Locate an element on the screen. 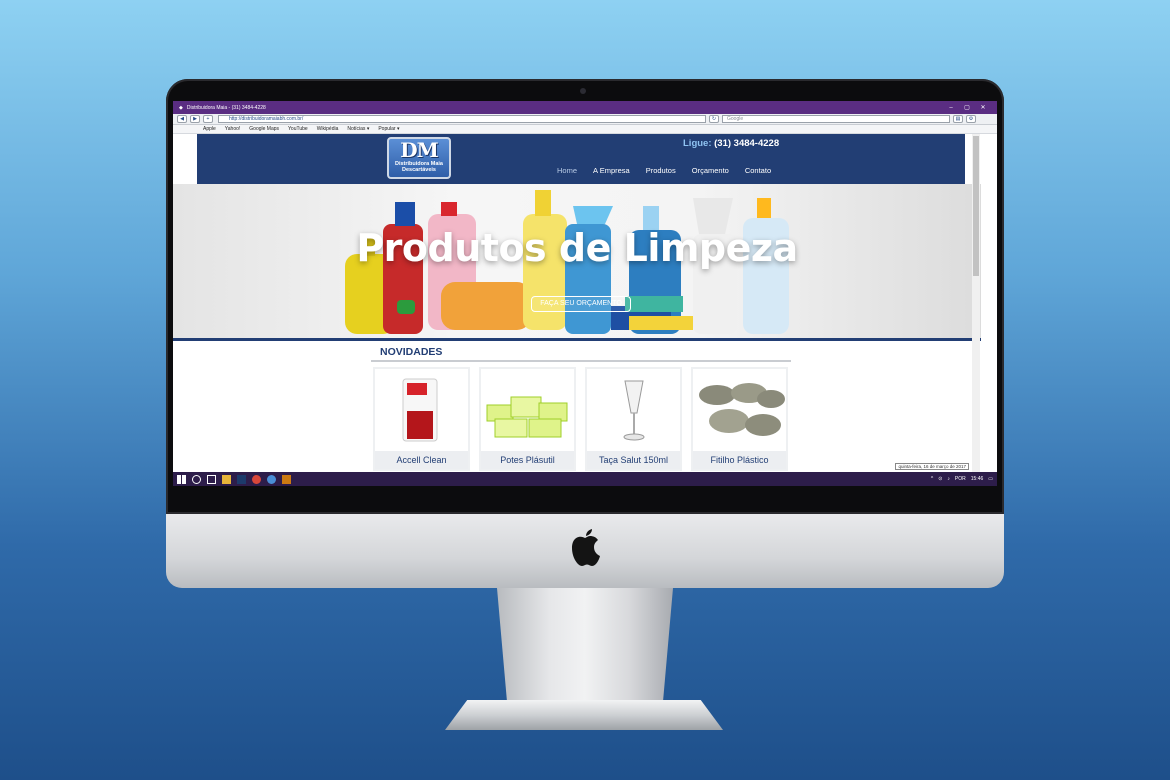 This screenshot has width=1170, height=780. search-icon is located at coordinates (196, 479).